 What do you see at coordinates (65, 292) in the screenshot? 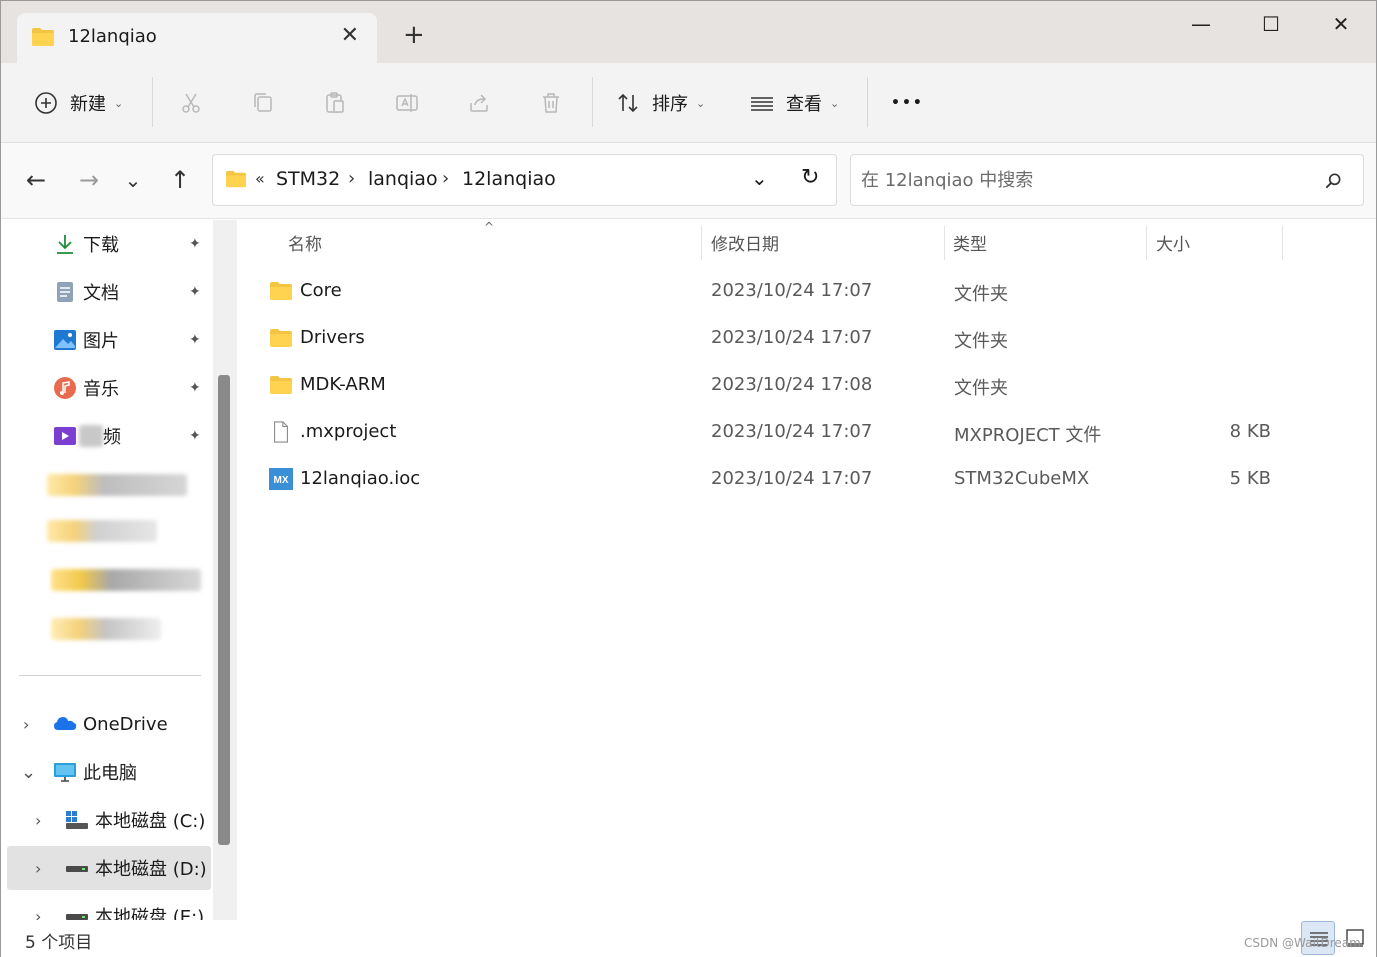
I see `documents-icon` at bounding box center [65, 292].